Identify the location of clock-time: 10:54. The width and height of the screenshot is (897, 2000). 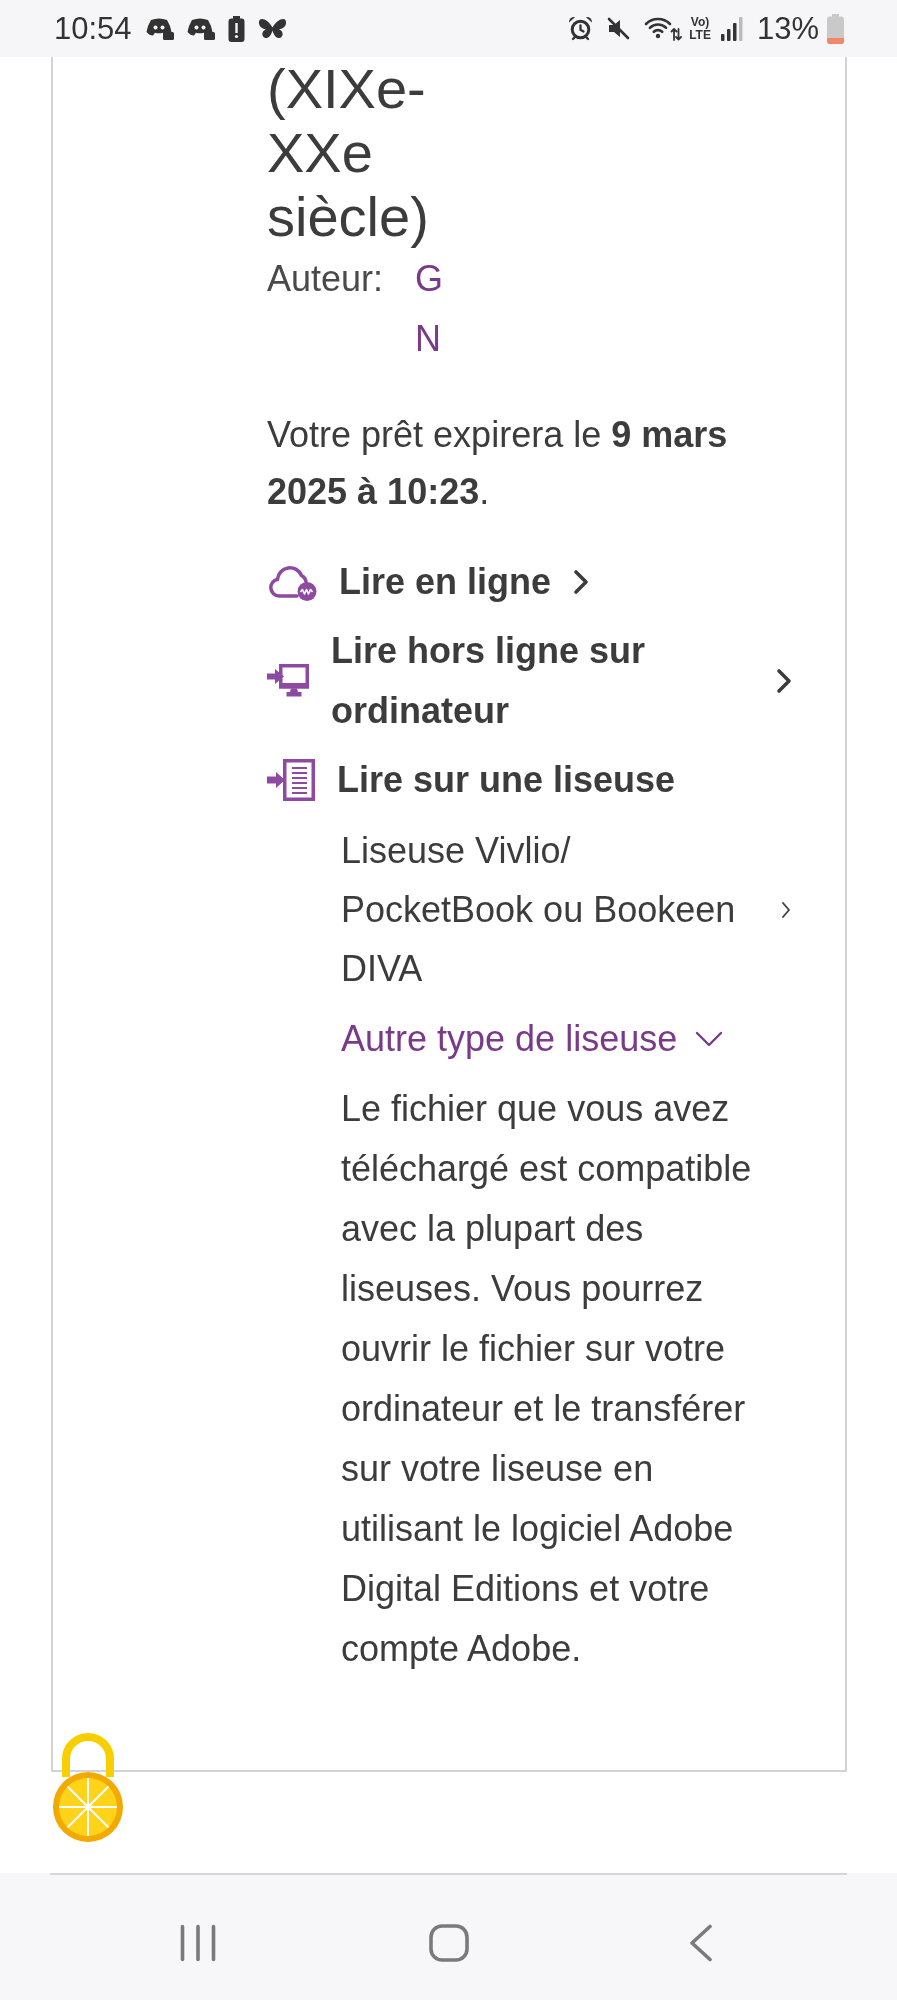
(93, 28).